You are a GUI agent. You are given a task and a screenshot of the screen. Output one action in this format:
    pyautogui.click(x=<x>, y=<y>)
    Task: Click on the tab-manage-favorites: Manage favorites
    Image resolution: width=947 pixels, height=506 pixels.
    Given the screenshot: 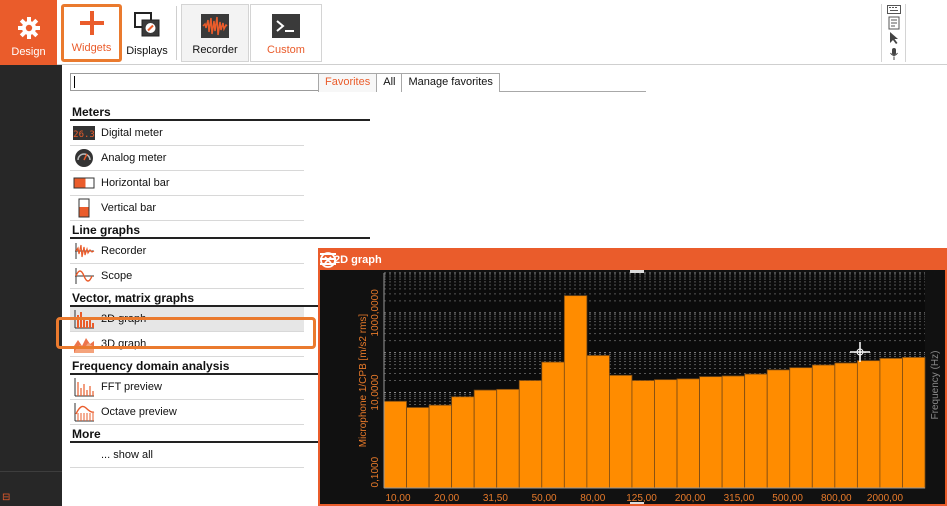 What is the action you would take?
    pyautogui.click(x=450, y=82)
    